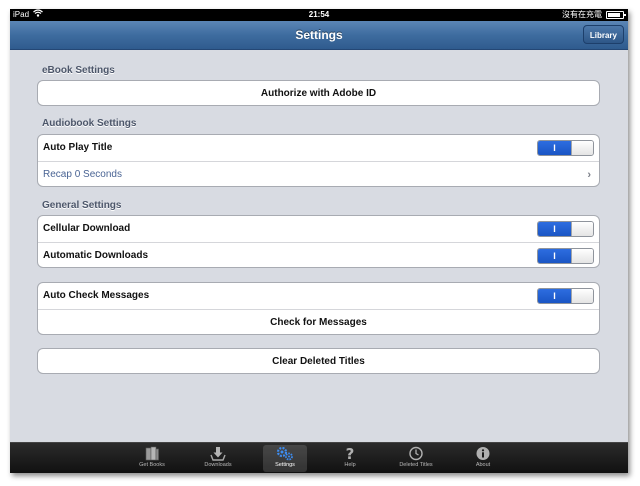 This screenshot has height=486, width=640. Describe the element at coordinates (416, 465) in the screenshot. I see `tab-label: Deleted Titles` at that location.